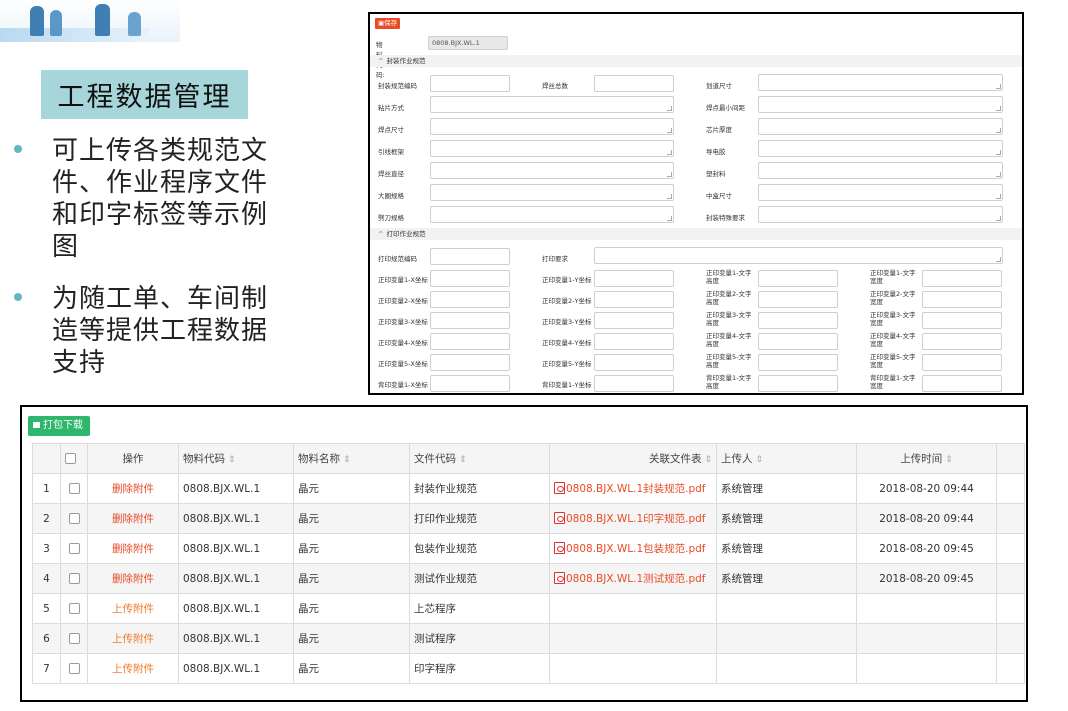 The width and height of the screenshot is (1068, 711). Describe the element at coordinates (388, 23) in the screenshot. I see `save-button: ▣保存` at that location.